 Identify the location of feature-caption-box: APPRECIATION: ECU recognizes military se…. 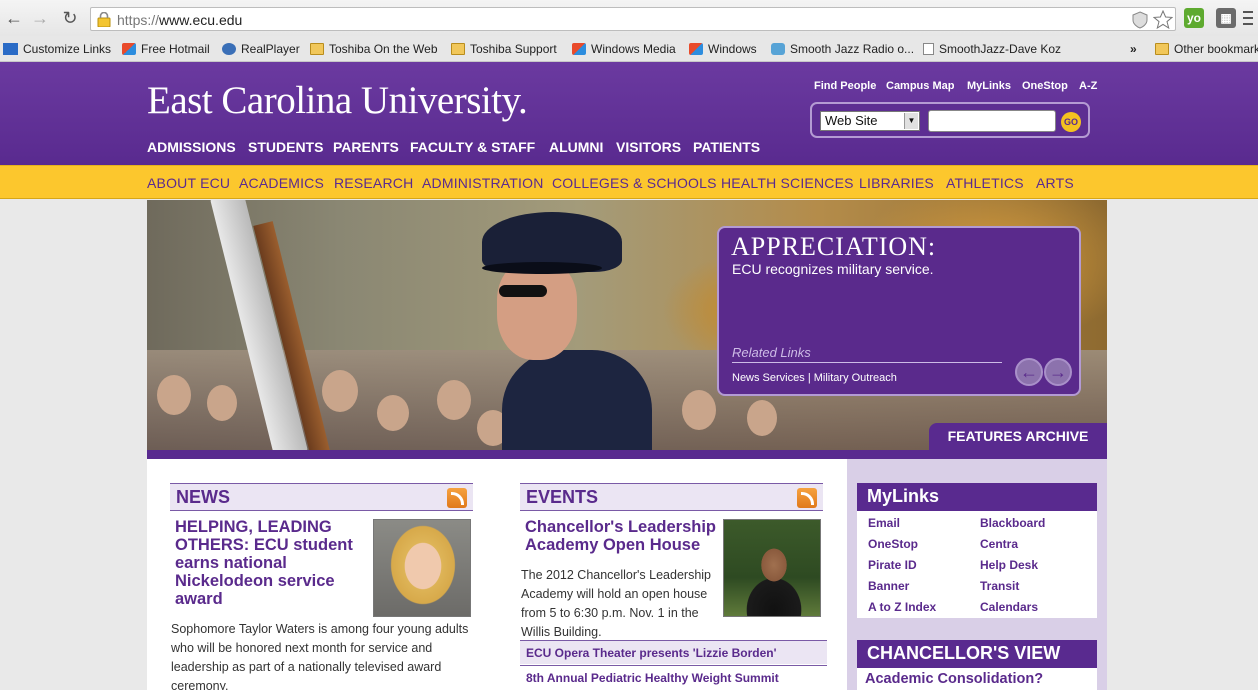
(899, 311).